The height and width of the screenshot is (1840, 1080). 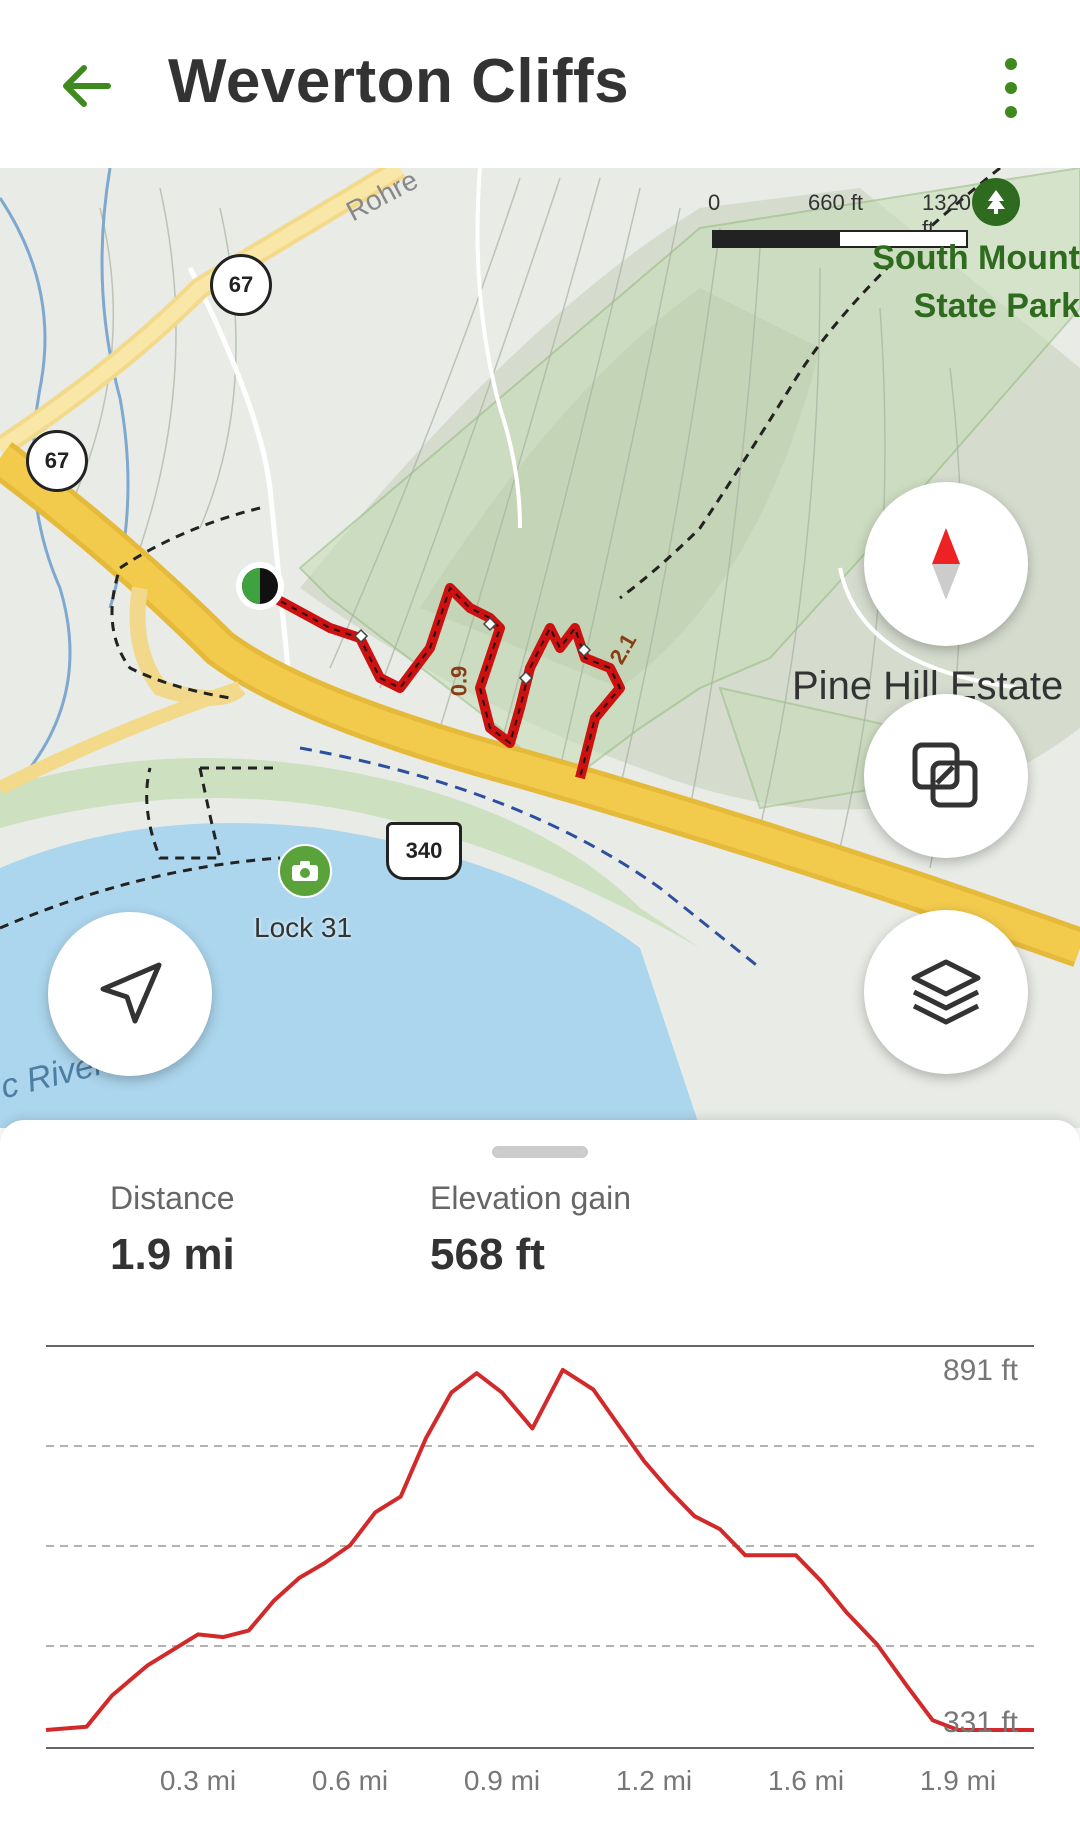 What do you see at coordinates (198, 1780) in the screenshot?
I see `x-tick-label: 0.3 mi` at bounding box center [198, 1780].